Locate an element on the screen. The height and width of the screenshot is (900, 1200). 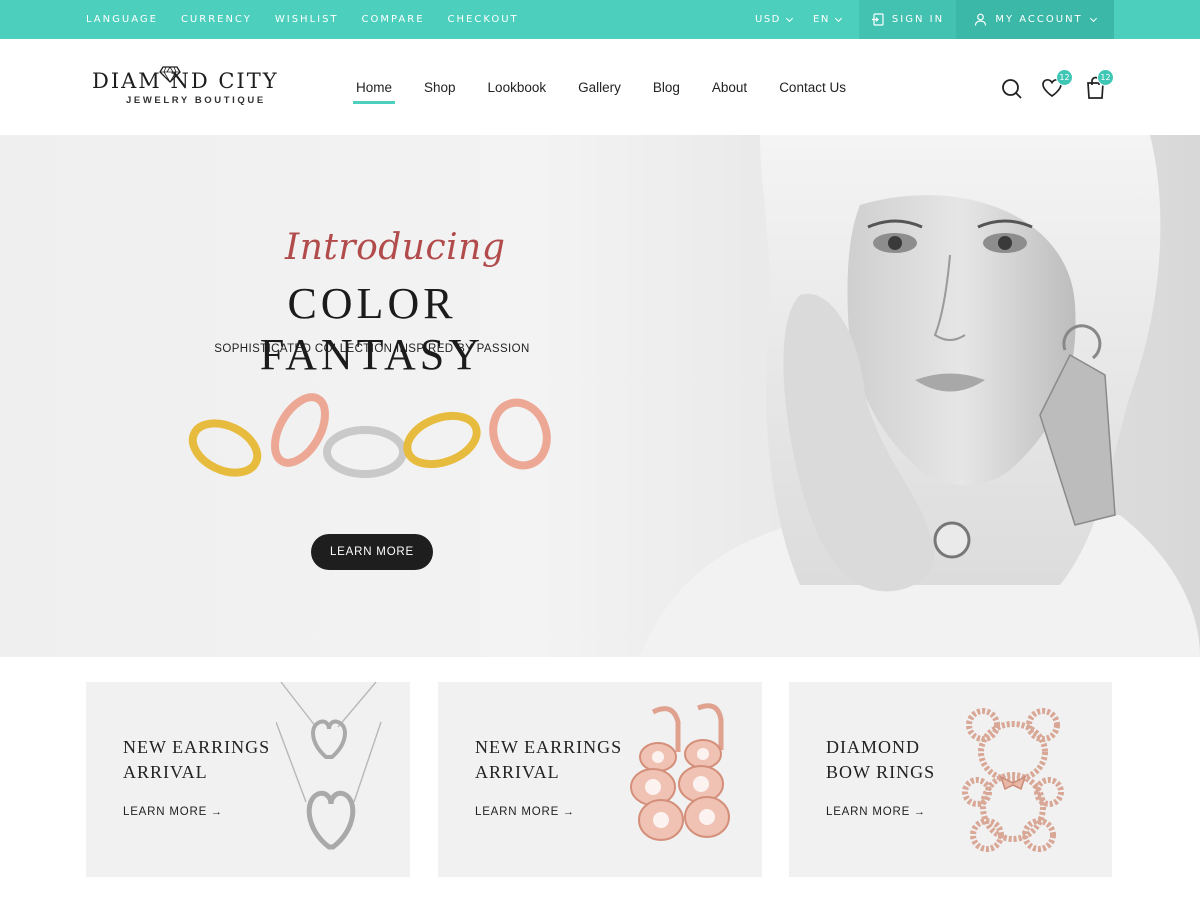
nav-gallery: Gallery is located at coordinates (599, 87).